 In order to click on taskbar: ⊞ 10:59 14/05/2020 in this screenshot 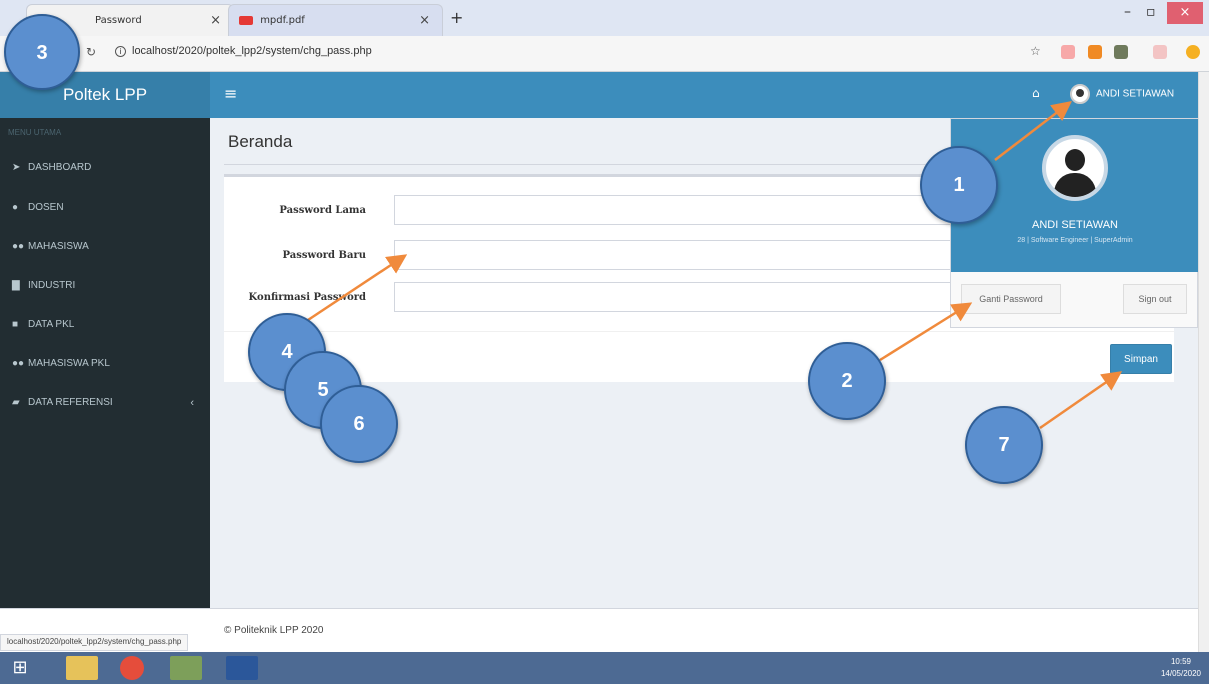, I will do `click(604, 668)`.